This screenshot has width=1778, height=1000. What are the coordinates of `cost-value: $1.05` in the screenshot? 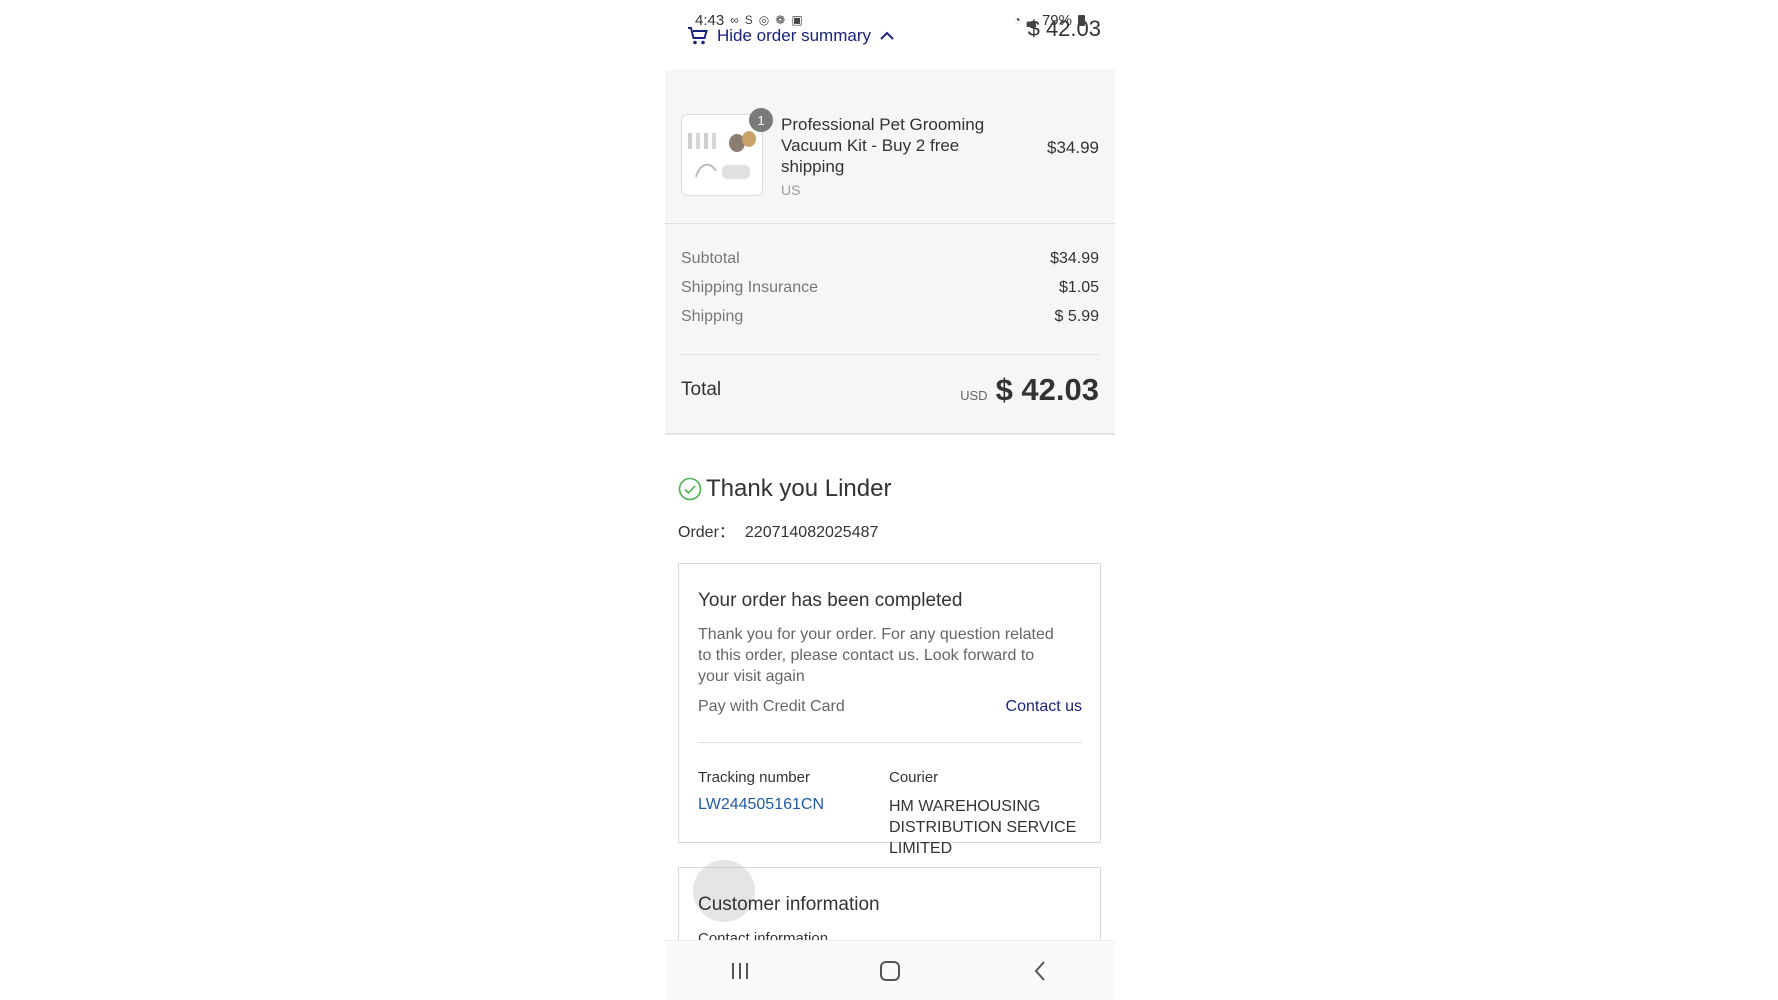 It's located at (1078, 287).